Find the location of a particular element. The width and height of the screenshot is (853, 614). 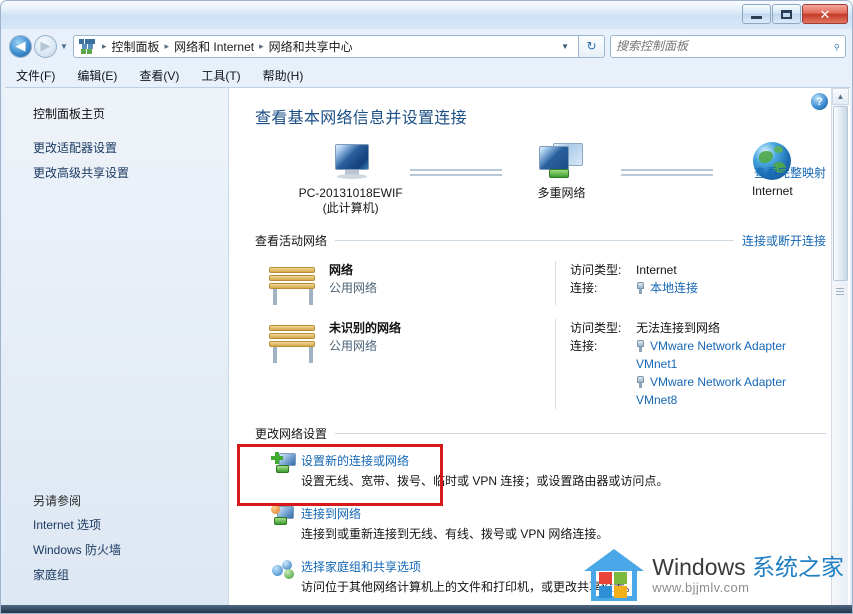

map-node-internet-label: Internet is located at coordinates (772, 191).